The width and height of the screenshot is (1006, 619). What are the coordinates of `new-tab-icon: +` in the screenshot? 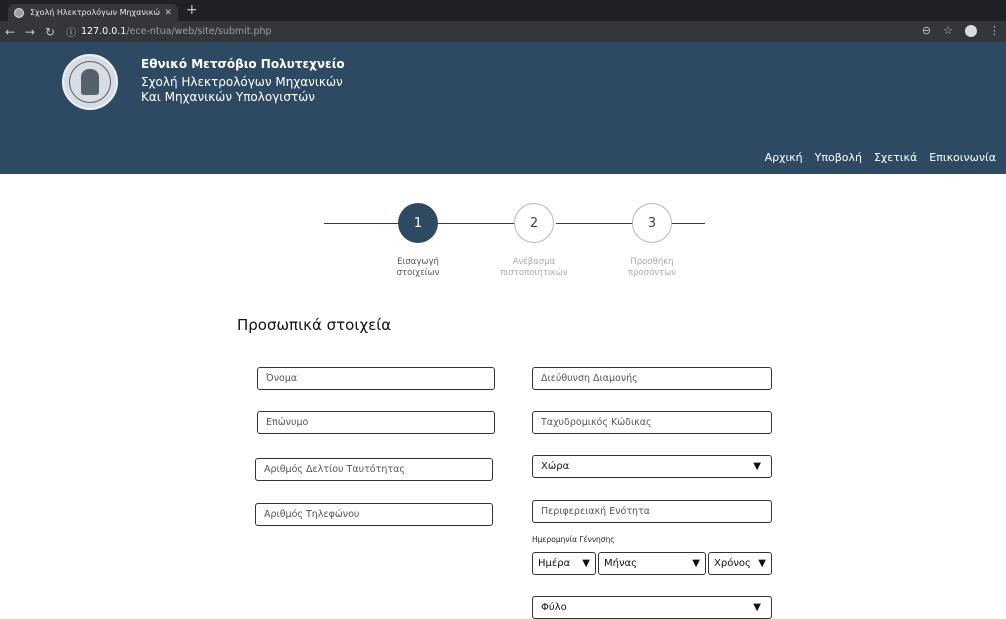 It's located at (192, 10).